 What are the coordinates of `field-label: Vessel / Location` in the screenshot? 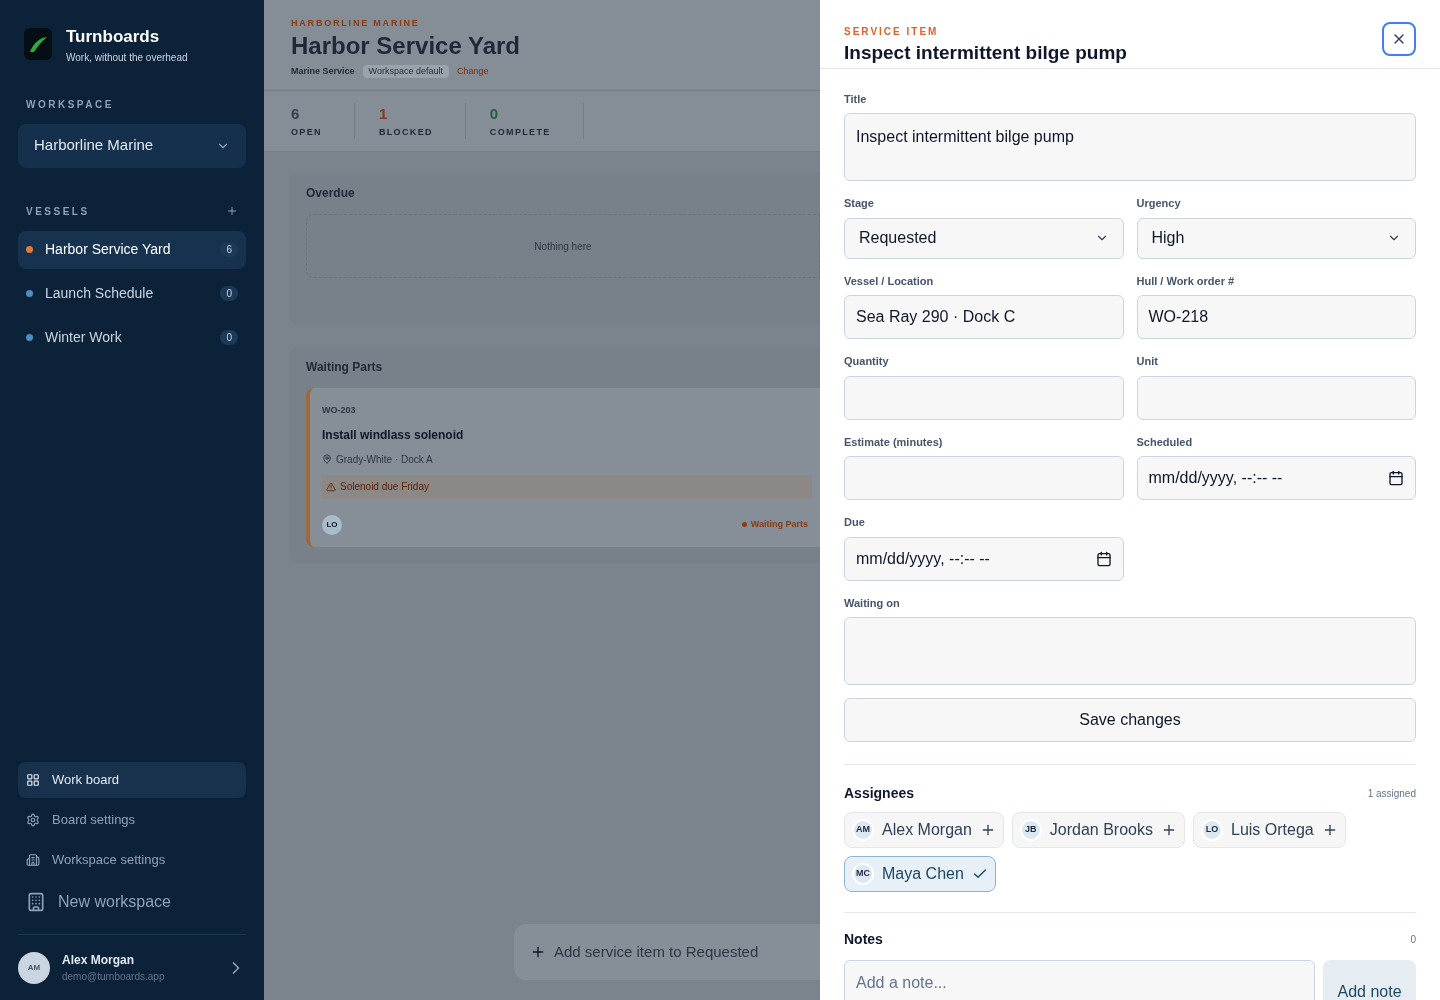 It's located at (889, 281).